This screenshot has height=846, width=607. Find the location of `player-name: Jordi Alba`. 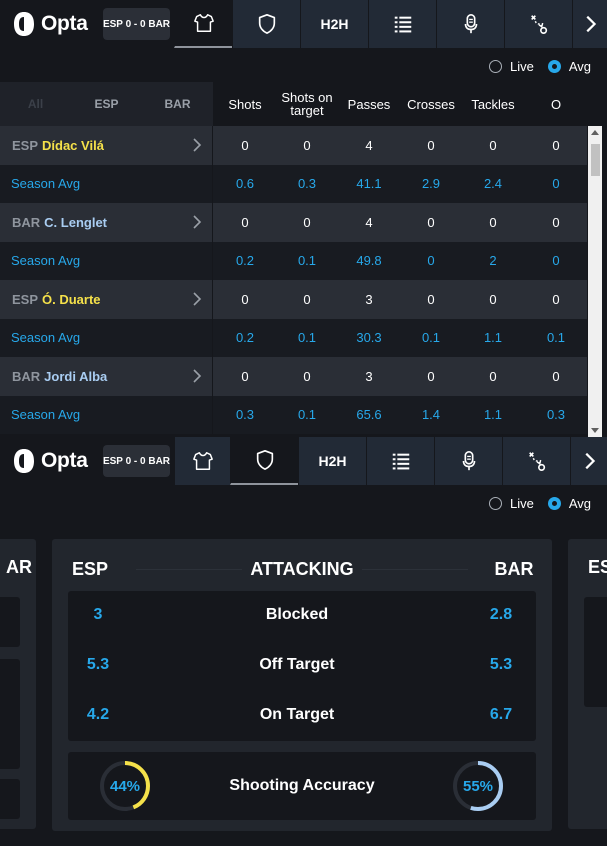

player-name: Jordi Alba is located at coordinates (75, 376).